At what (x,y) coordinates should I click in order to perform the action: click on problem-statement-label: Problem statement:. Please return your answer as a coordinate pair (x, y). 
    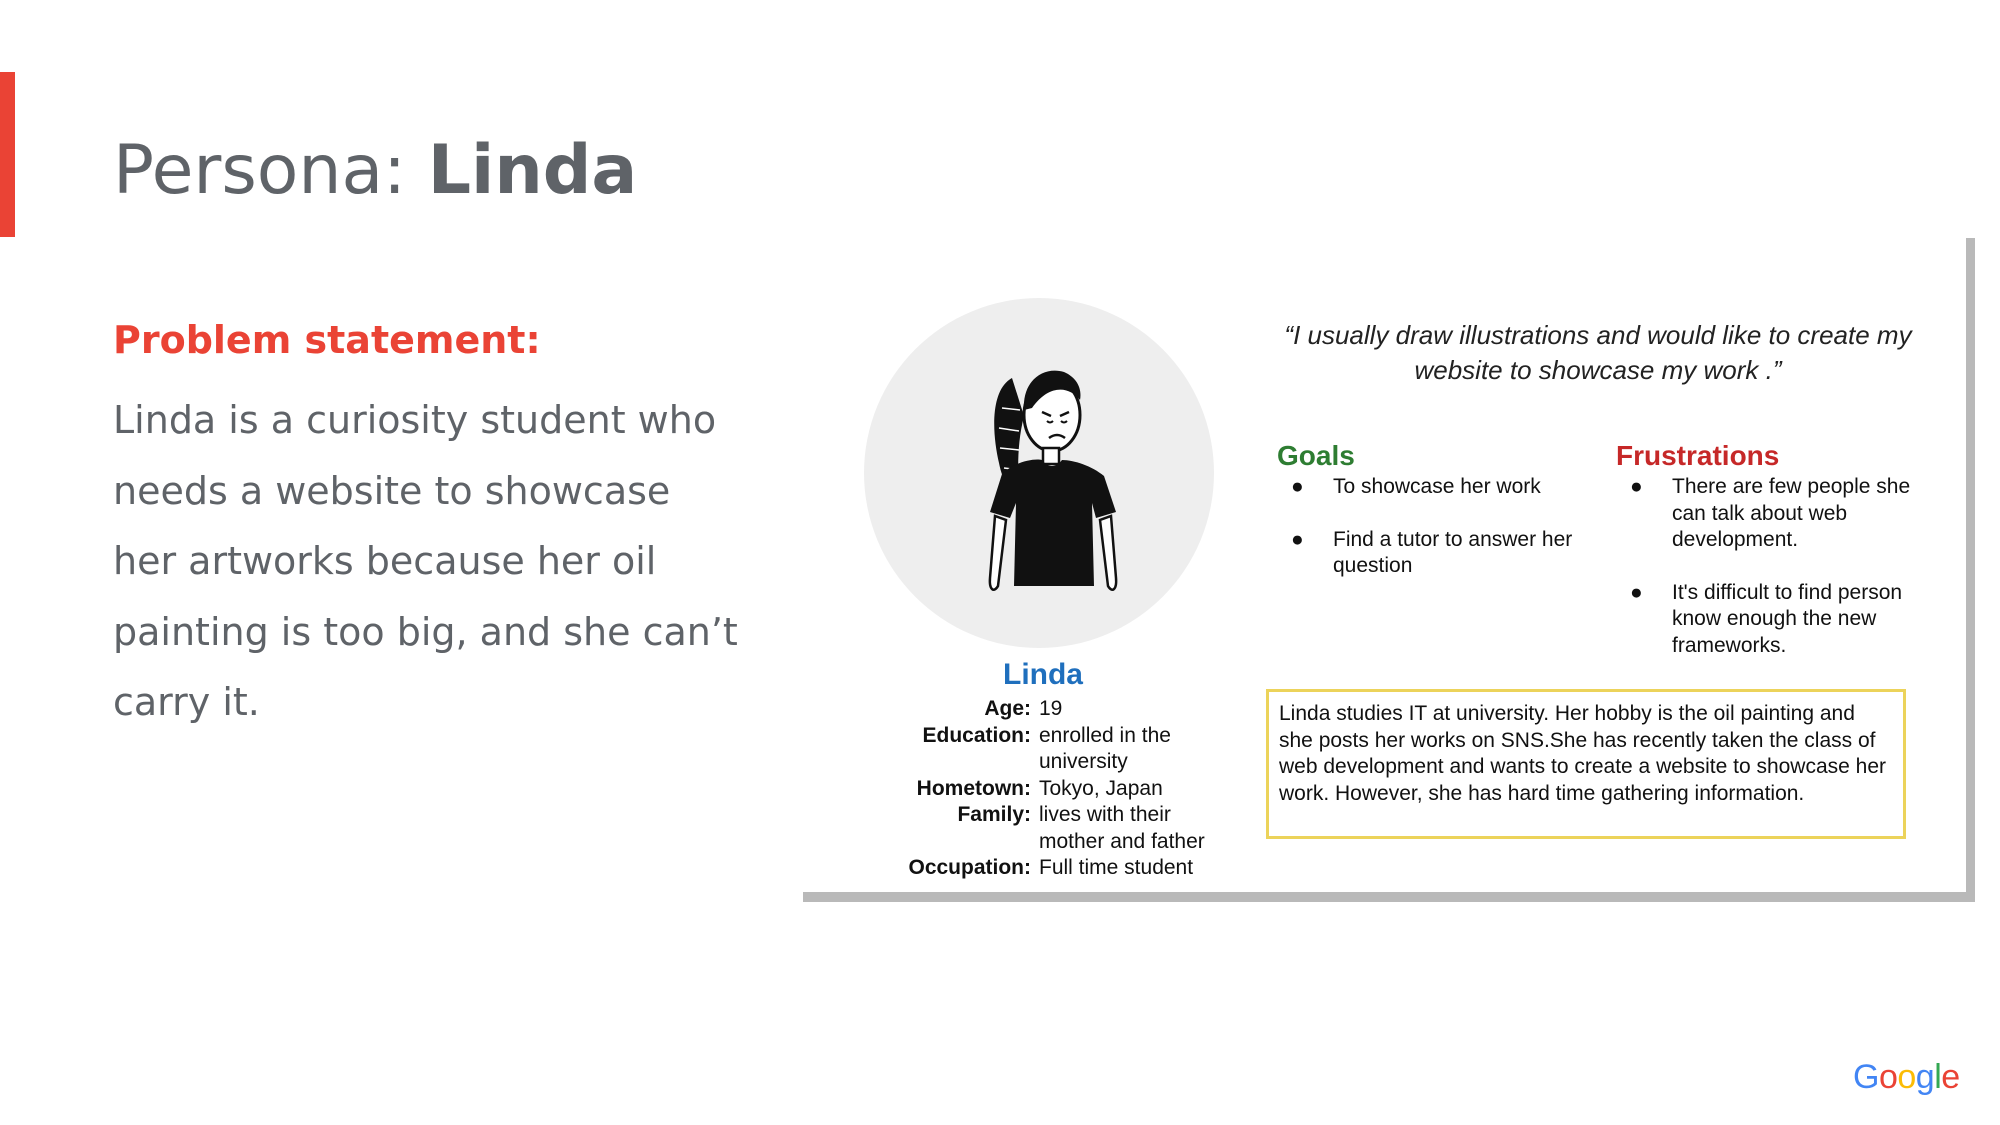
    Looking at the image, I should click on (327, 340).